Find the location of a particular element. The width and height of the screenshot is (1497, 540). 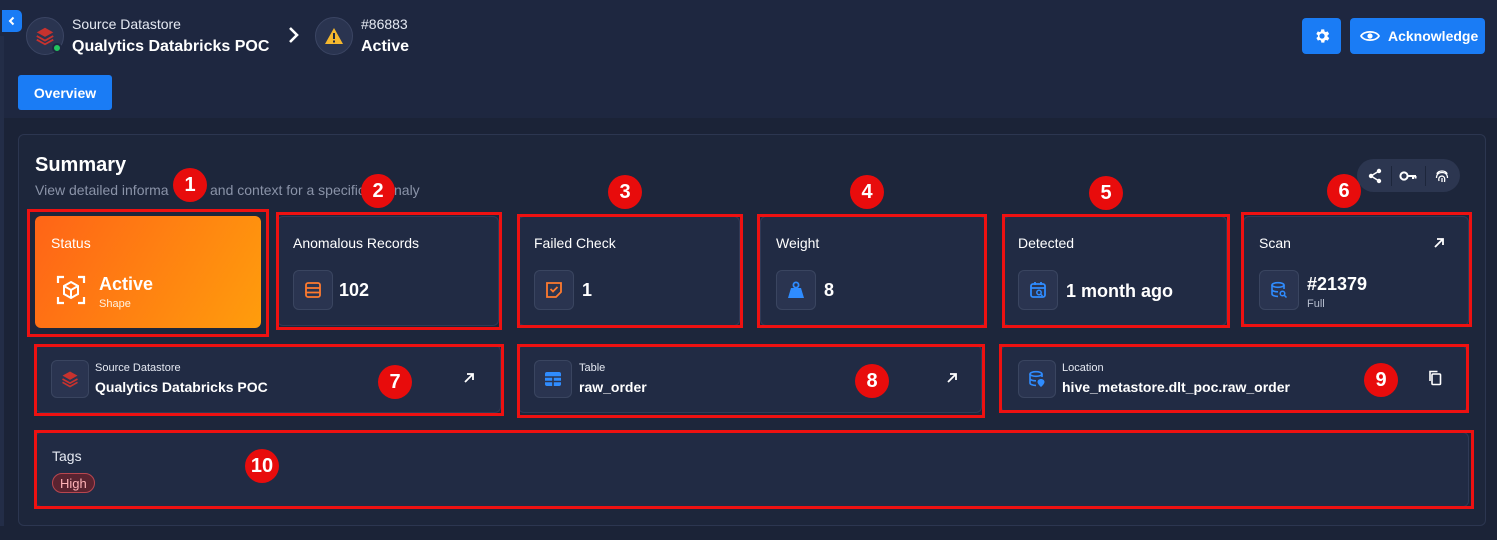

key-icon is located at coordinates (1408, 176).